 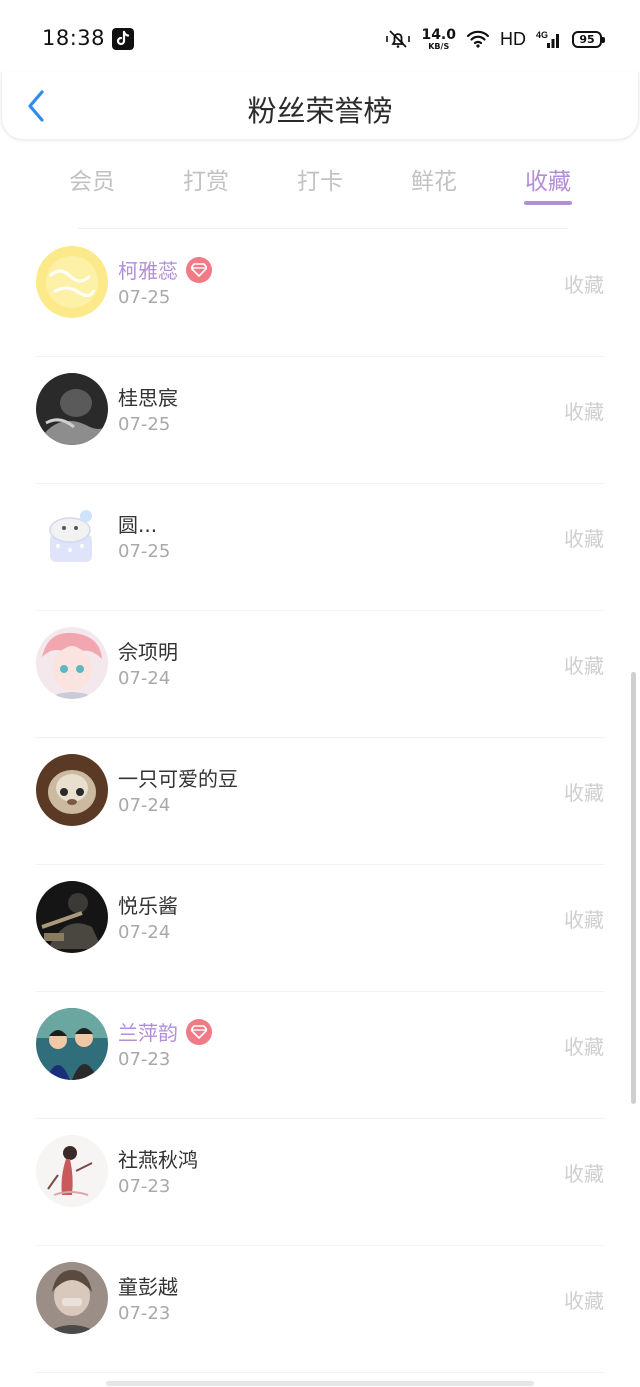 I want to click on name-line: 悦乐酱, so click(x=148, y=904).